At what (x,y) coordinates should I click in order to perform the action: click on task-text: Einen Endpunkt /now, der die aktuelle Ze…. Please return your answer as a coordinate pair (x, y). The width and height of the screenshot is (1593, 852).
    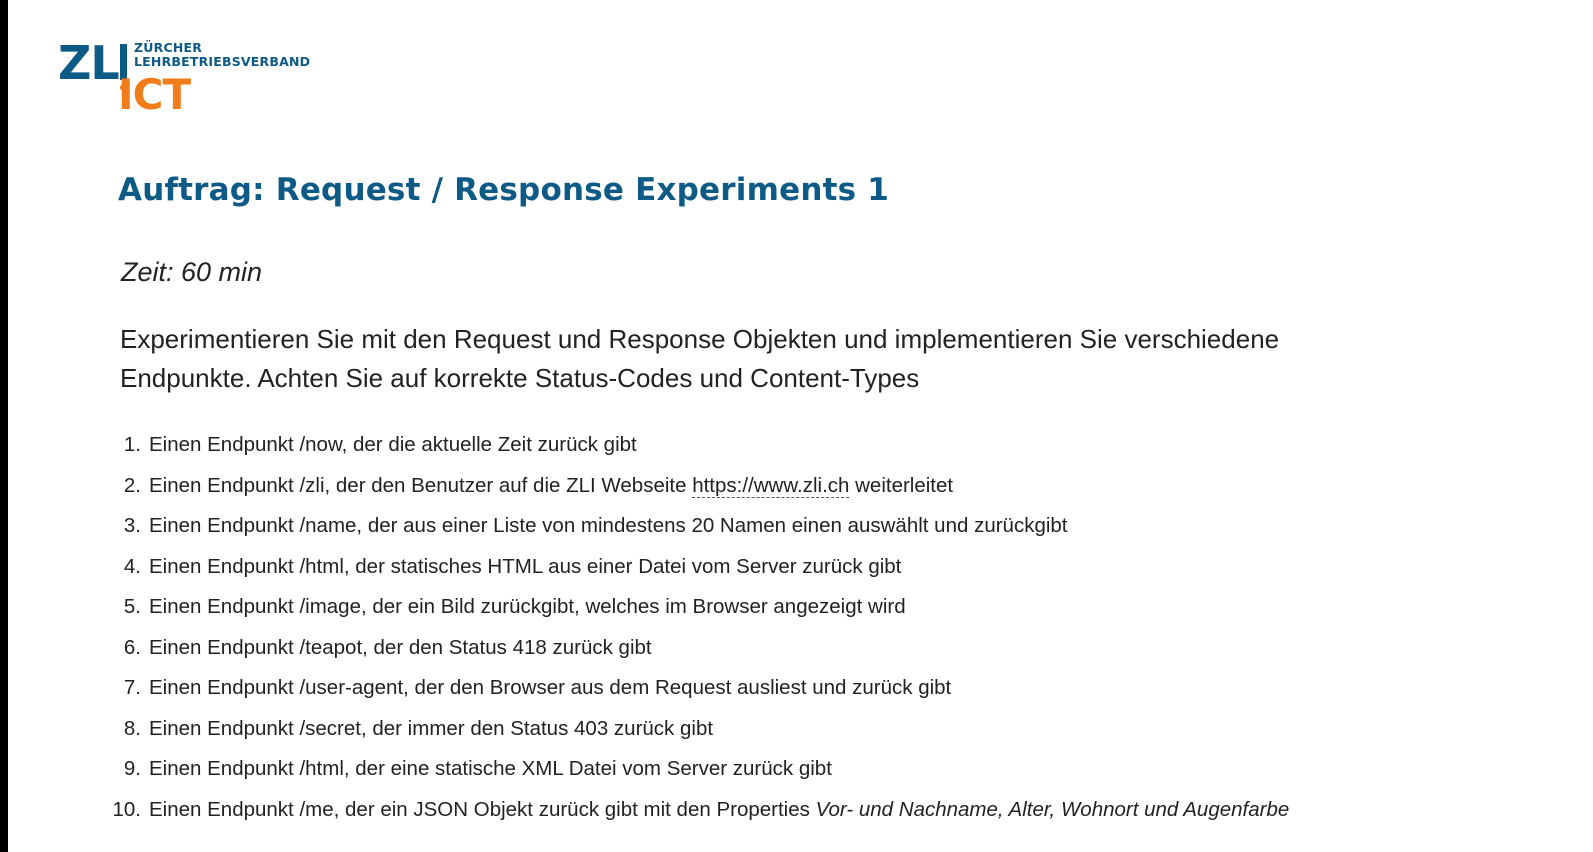
    Looking at the image, I should click on (393, 444).